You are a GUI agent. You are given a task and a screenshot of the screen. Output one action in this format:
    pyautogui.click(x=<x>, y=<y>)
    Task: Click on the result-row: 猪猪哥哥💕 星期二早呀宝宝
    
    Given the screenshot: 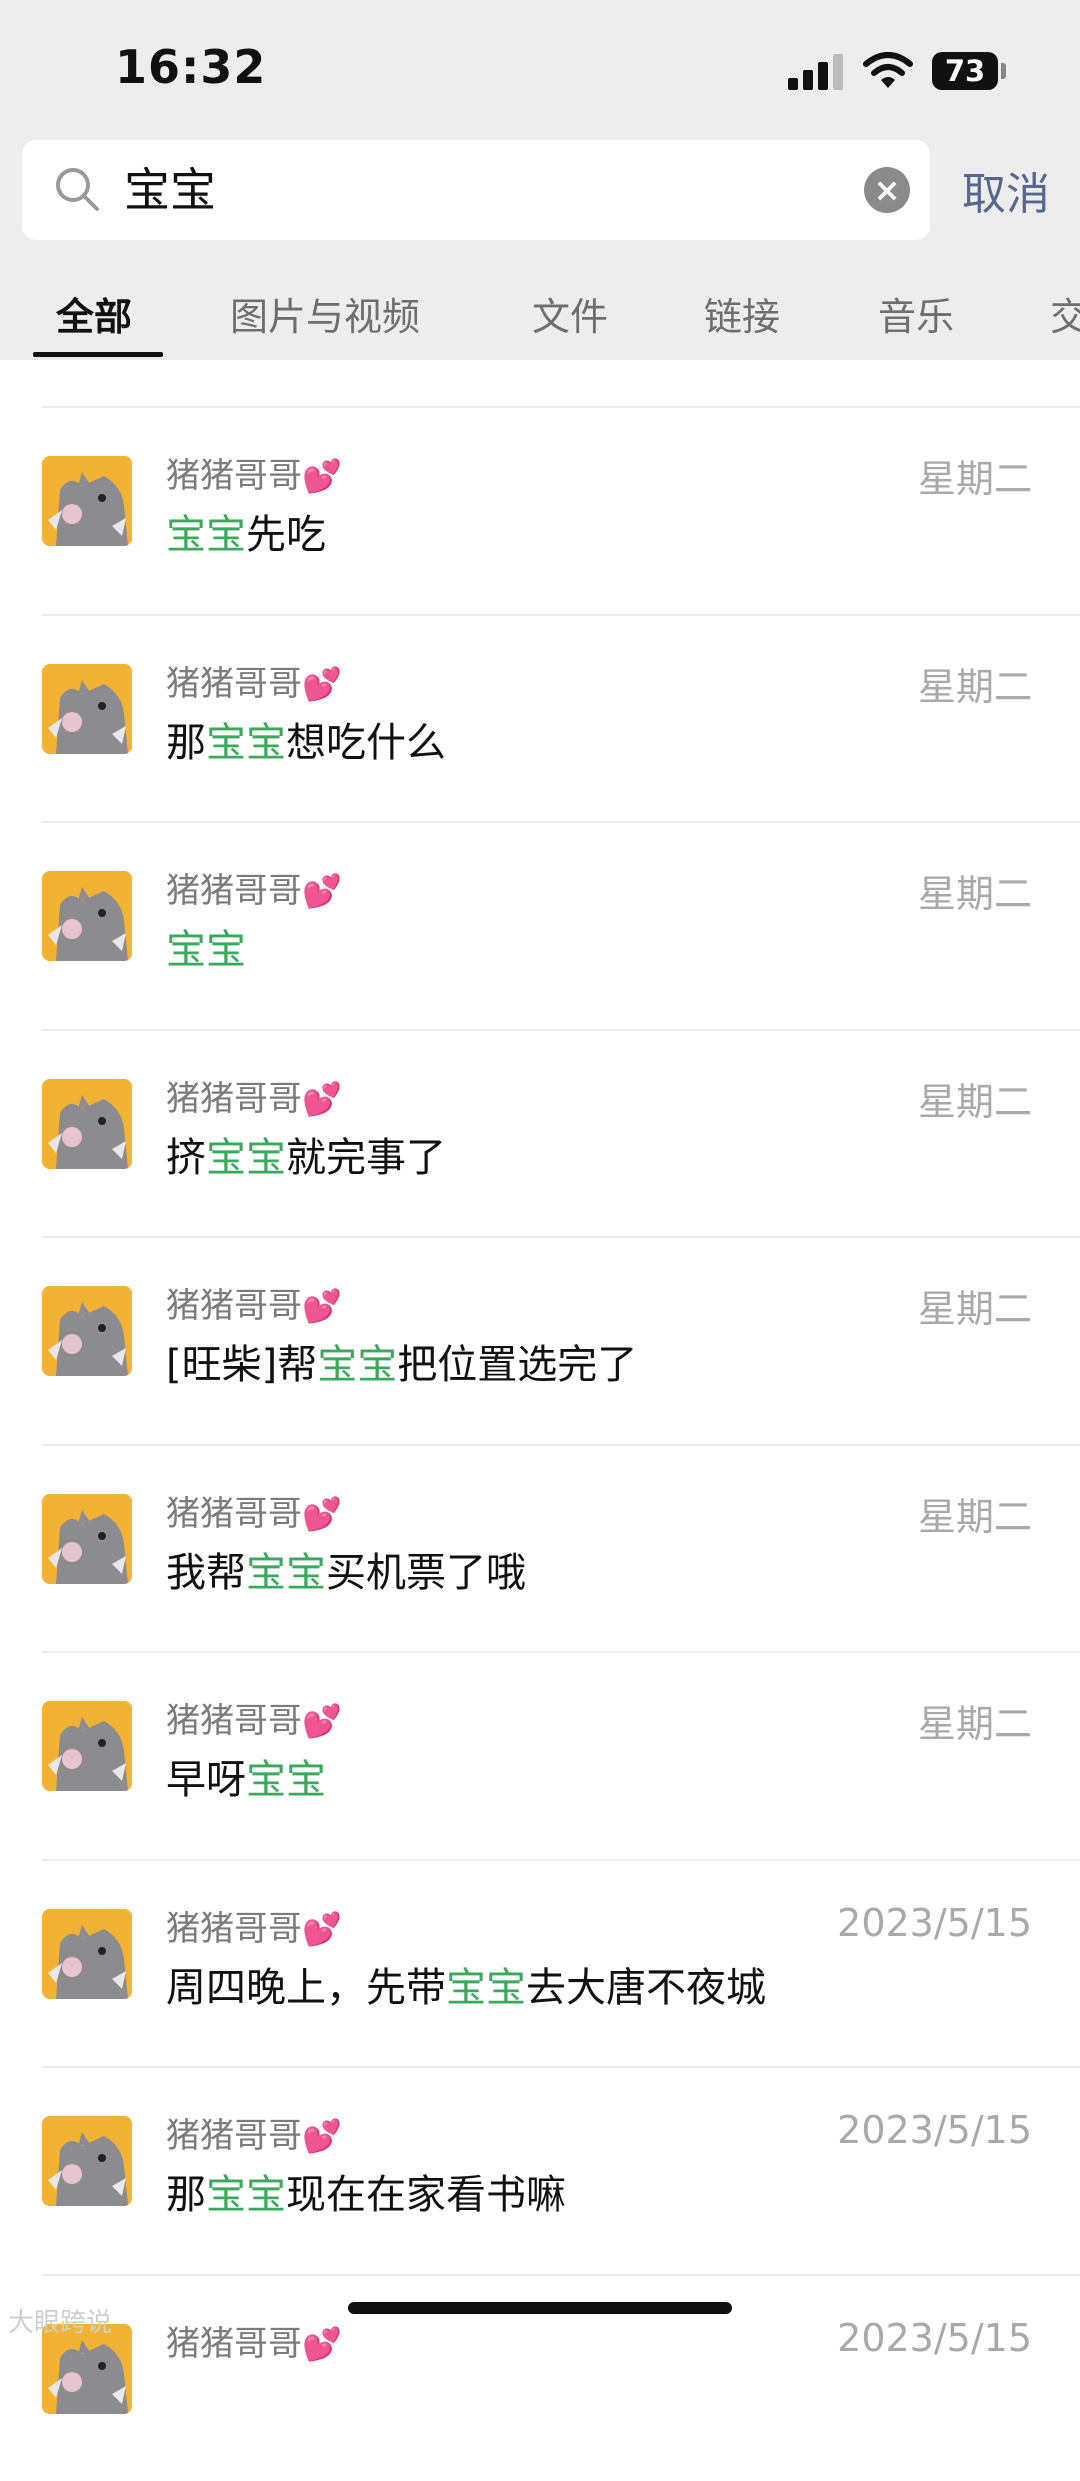 What is the action you would take?
    pyautogui.click(x=540, y=1754)
    